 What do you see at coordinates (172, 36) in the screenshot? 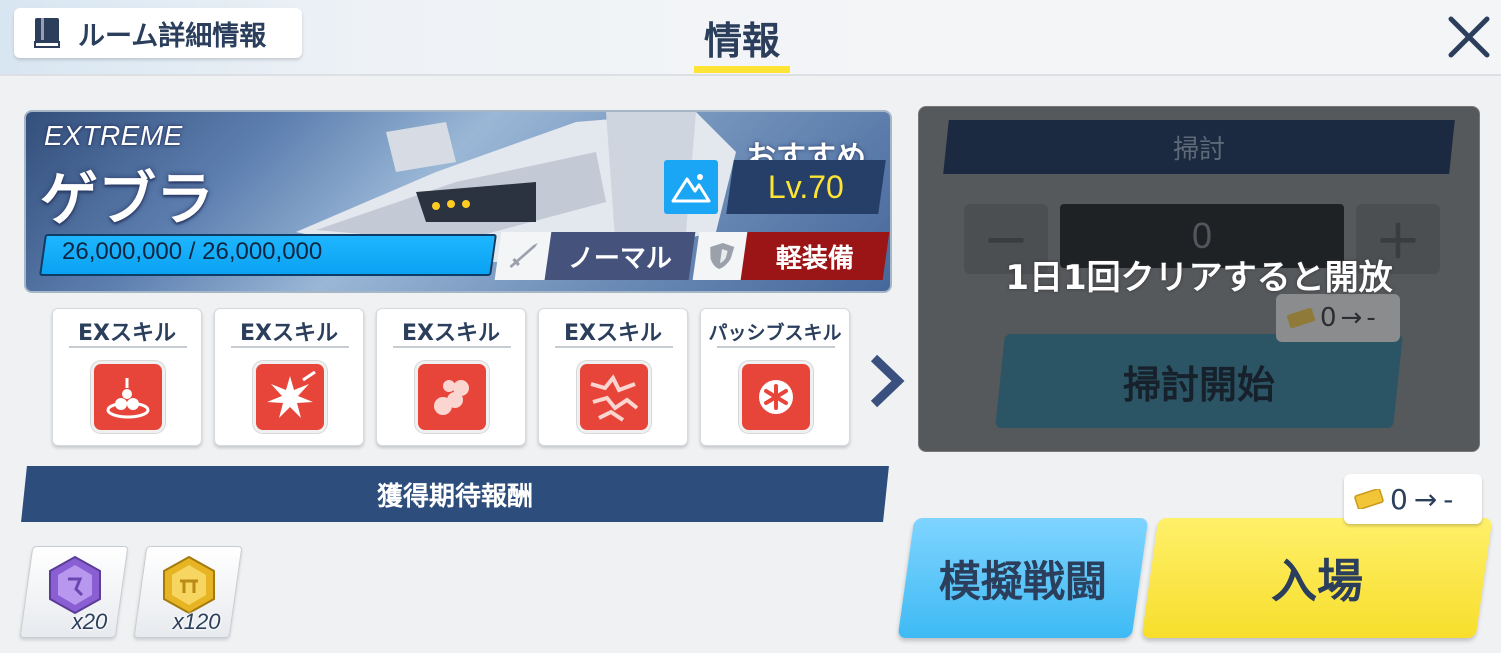
I see `room-detail-label: ルーム詳細情報` at bounding box center [172, 36].